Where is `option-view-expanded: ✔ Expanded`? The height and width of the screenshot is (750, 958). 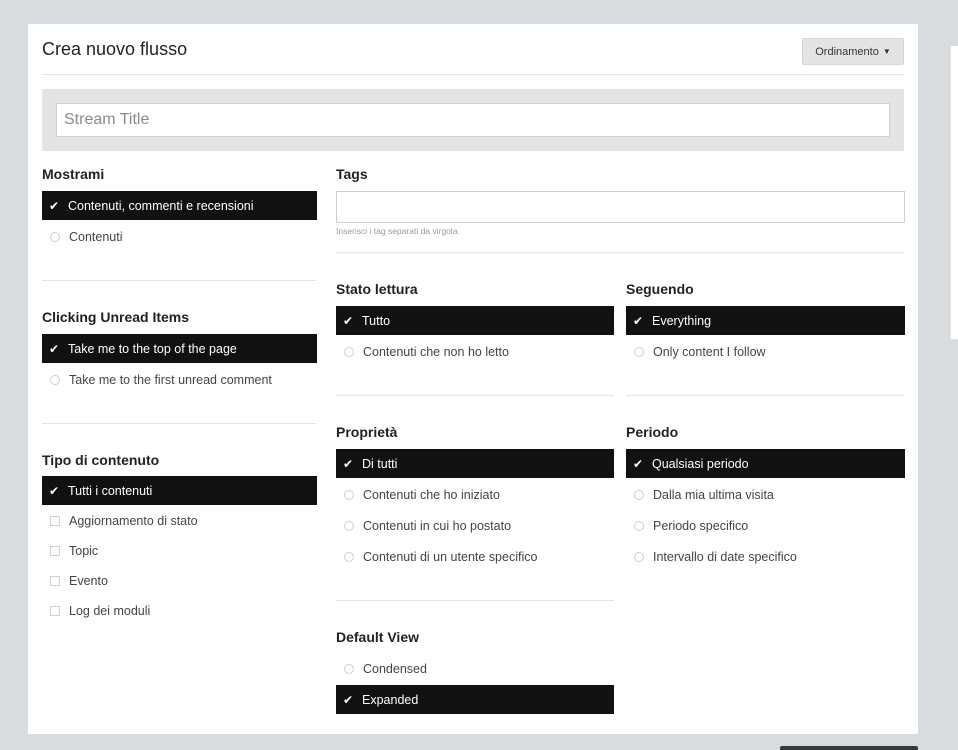
option-view-expanded: ✔ Expanded is located at coordinates (475, 699).